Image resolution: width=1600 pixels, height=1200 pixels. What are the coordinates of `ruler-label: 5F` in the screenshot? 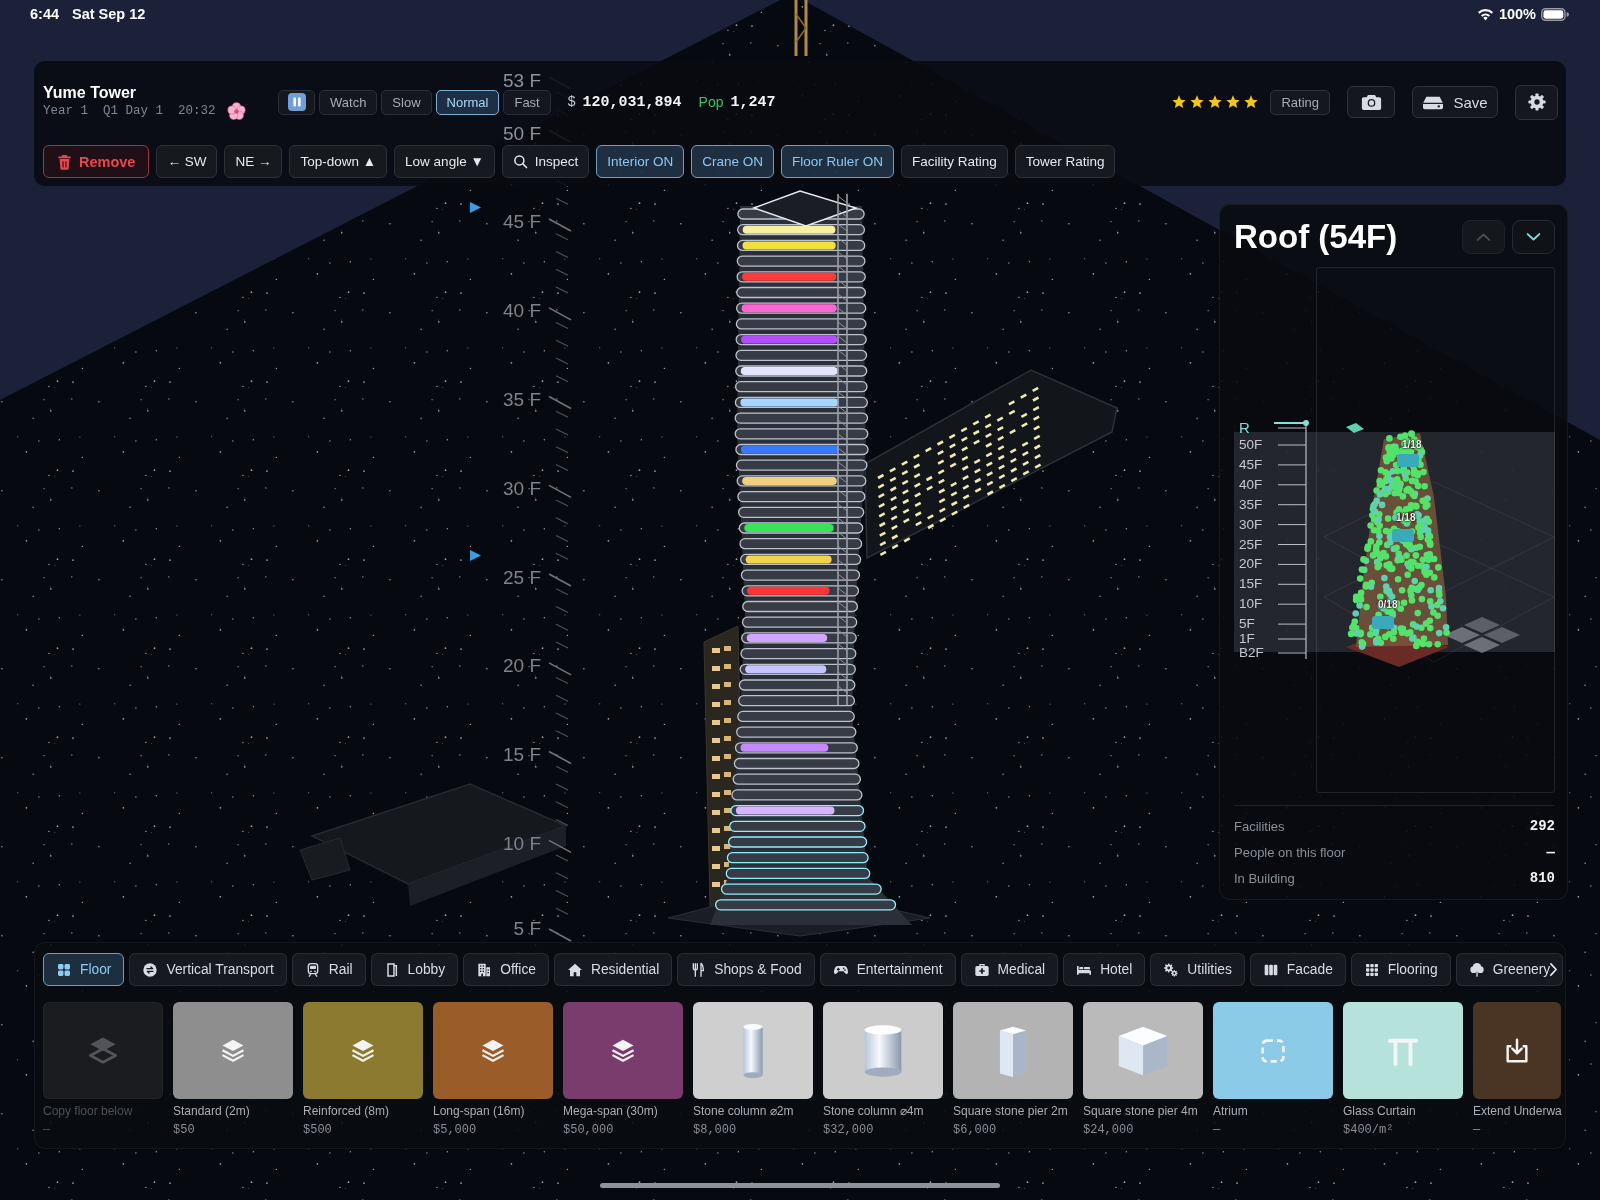 It's located at (1247, 624).